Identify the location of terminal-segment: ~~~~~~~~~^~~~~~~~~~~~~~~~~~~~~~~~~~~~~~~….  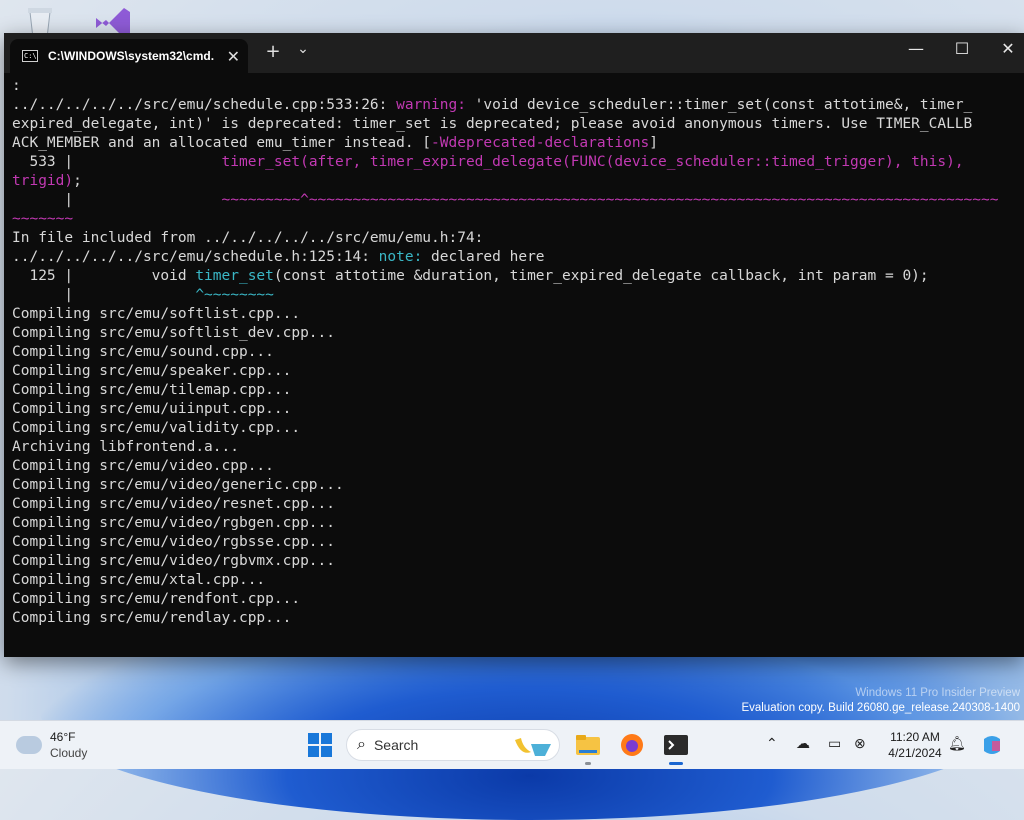
(610, 200).